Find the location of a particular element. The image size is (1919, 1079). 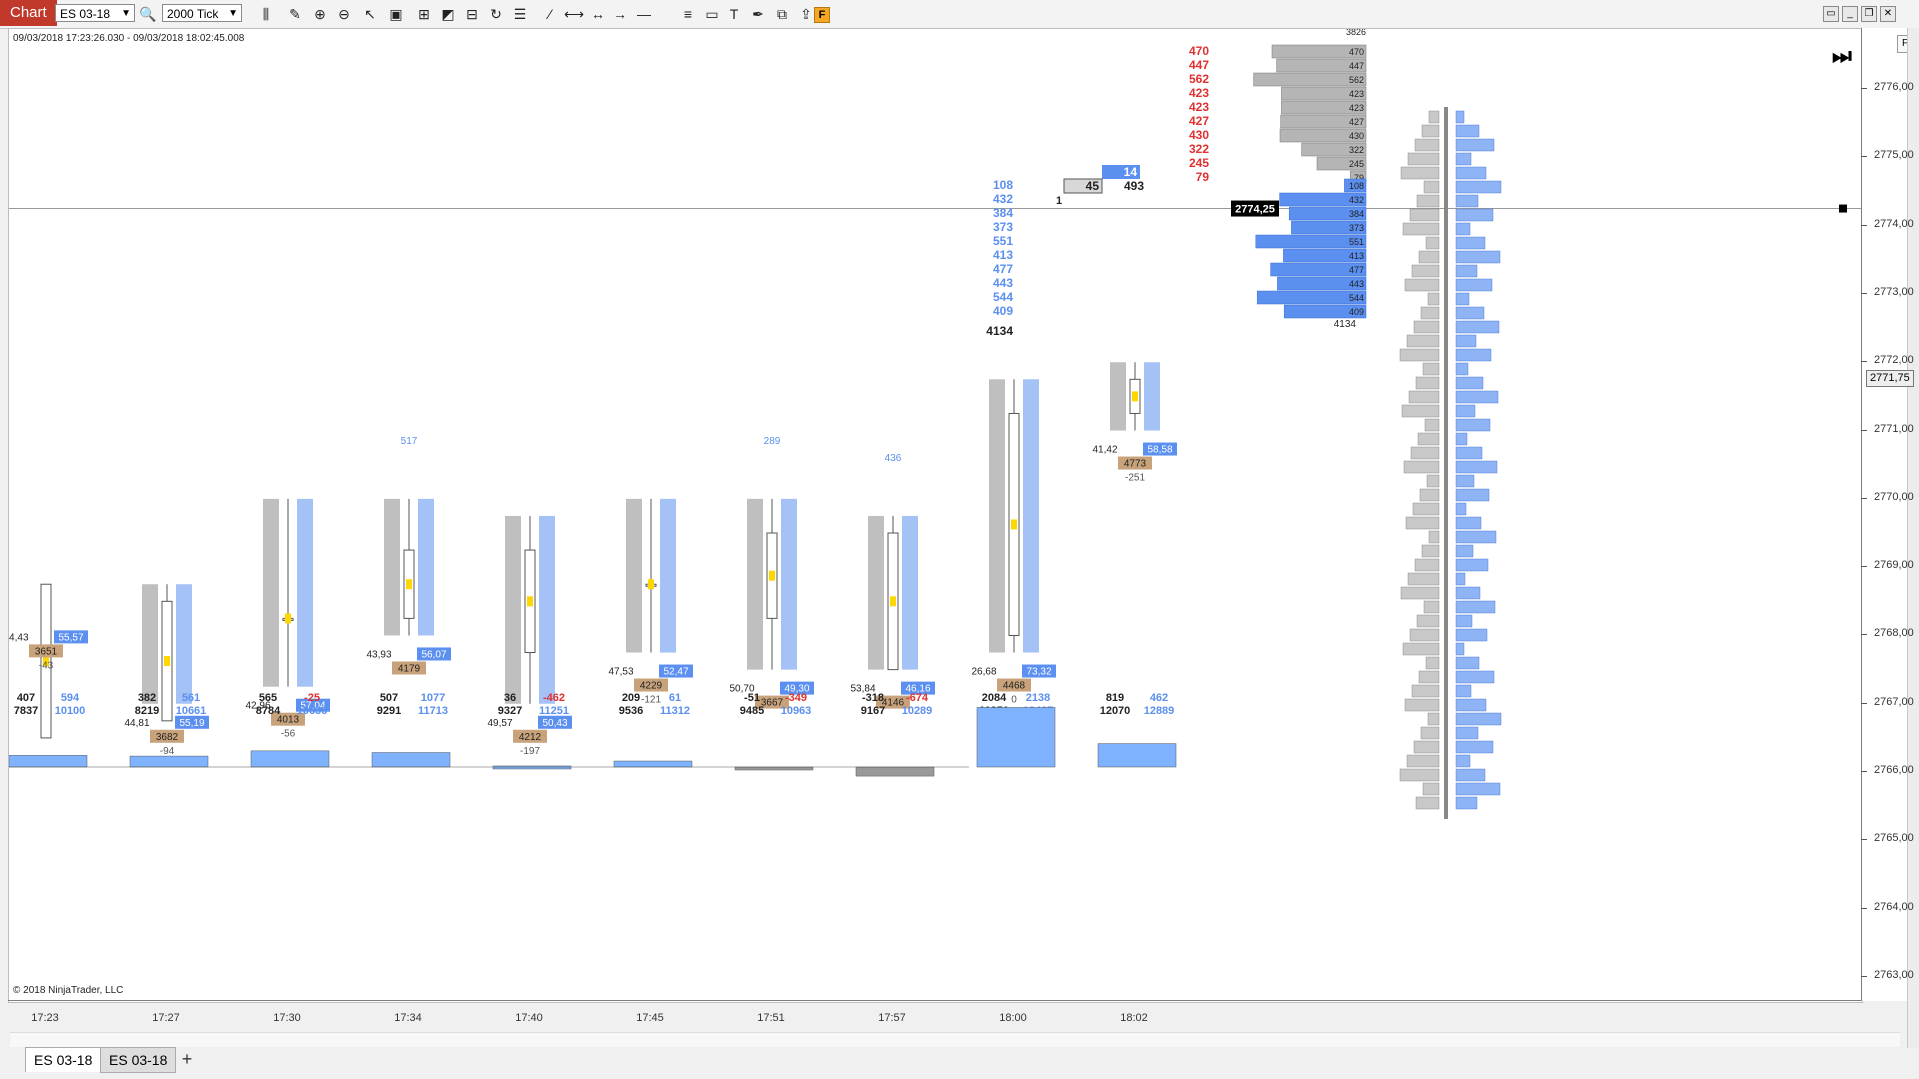

pencil-icon: ✎ is located at coordinates (295, 14).